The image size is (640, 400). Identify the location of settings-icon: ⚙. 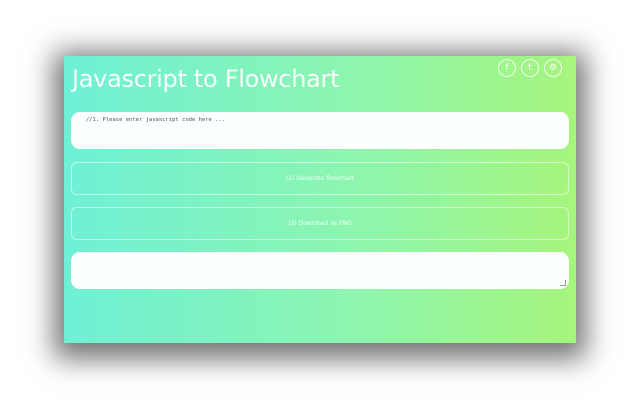
(553, 68).